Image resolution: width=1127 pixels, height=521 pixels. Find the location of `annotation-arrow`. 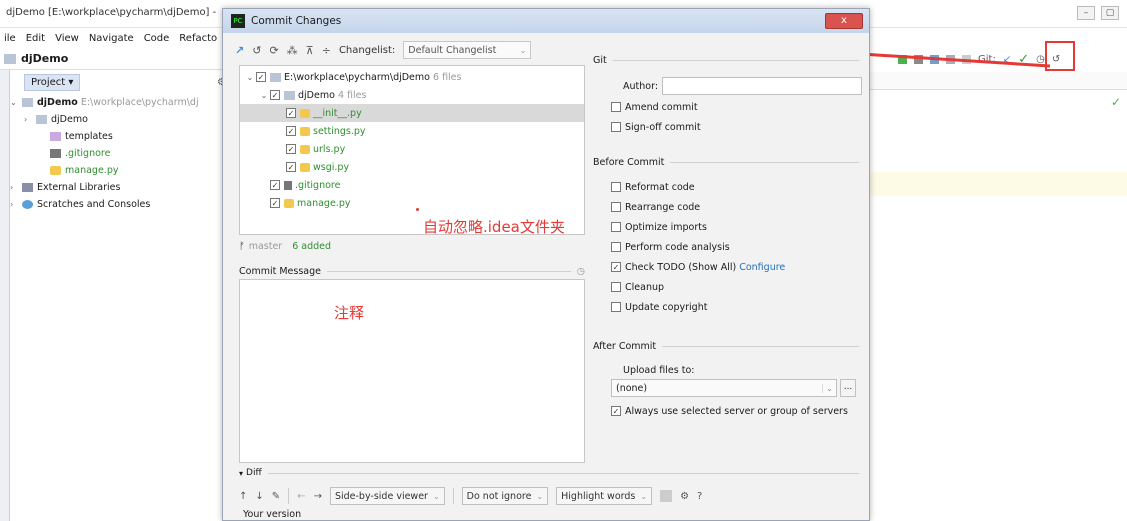

annotation-arrow is located at coordinates (949, 57).